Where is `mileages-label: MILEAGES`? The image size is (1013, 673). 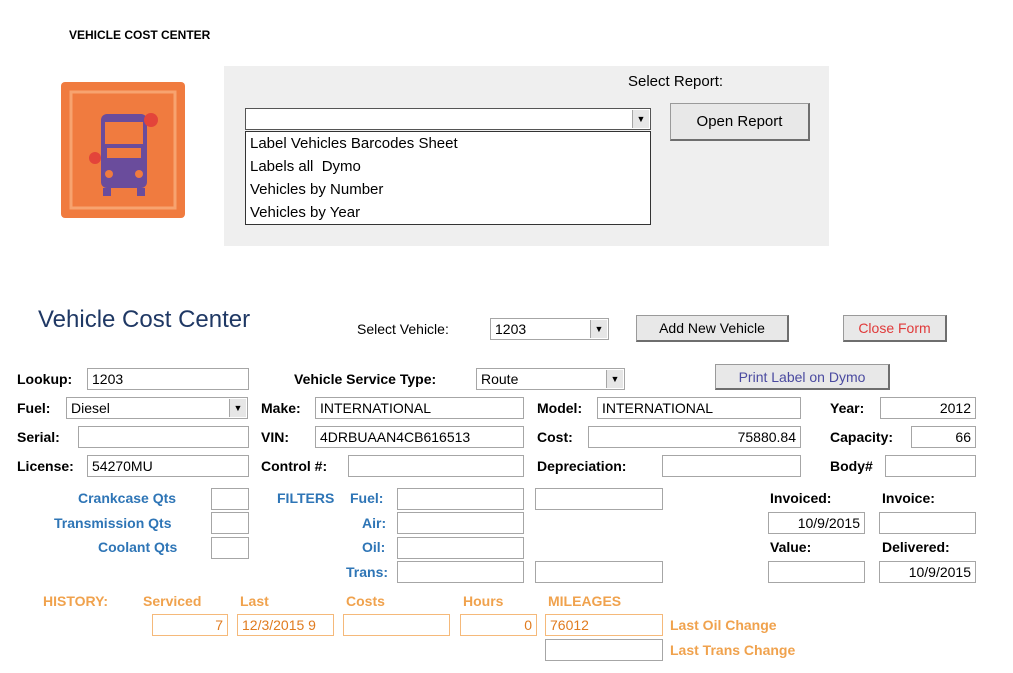 mileages-label: MILEAGES is located at coordinates (585, 601).